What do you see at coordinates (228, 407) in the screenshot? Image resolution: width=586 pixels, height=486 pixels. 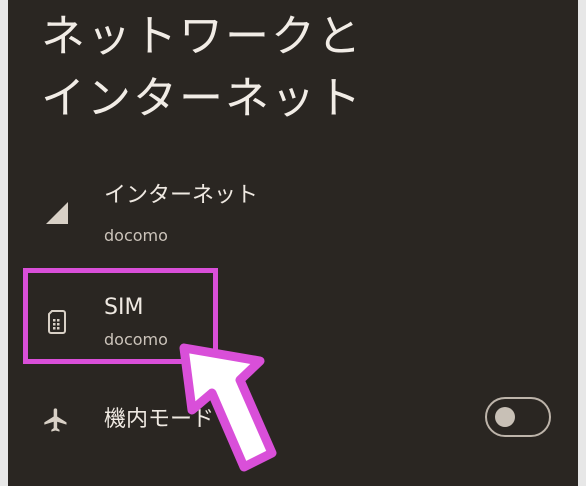 I see `pointer-arrow-icon` at bounding box center [228, 407].